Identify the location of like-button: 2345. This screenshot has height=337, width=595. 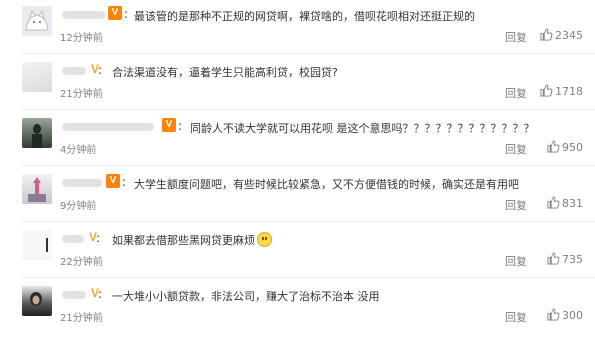
(561, 35).